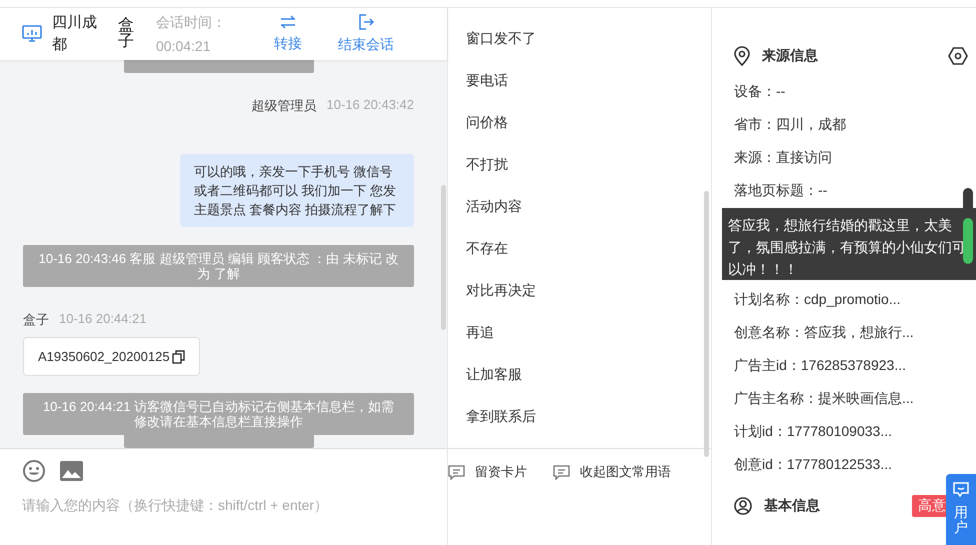 The height and width of the screenshot is (545, 976). What do you see at coordinates (218, 414) in the screenshot?
I see `system-message: 10-16 20:44:21 访客微信号已自动标记右侧基本信息栏，如需修改请在基本信息栏直接操作` at bounding box center [218, 414].